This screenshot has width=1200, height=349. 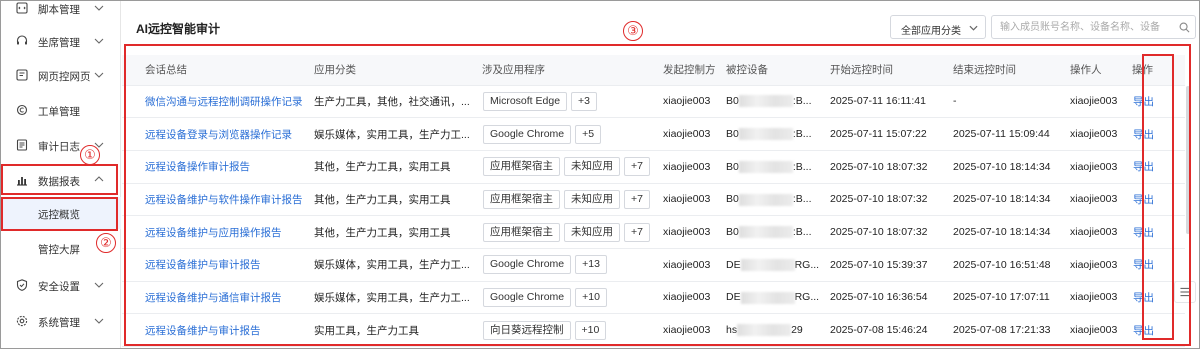 I want to click on sidebar-item-2: 网页控网页, so click(x=61, y=75).